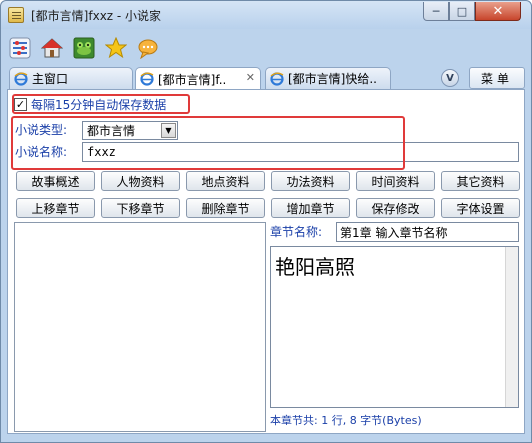  I want to click on menu-button: 菜单, so click(497, 78).